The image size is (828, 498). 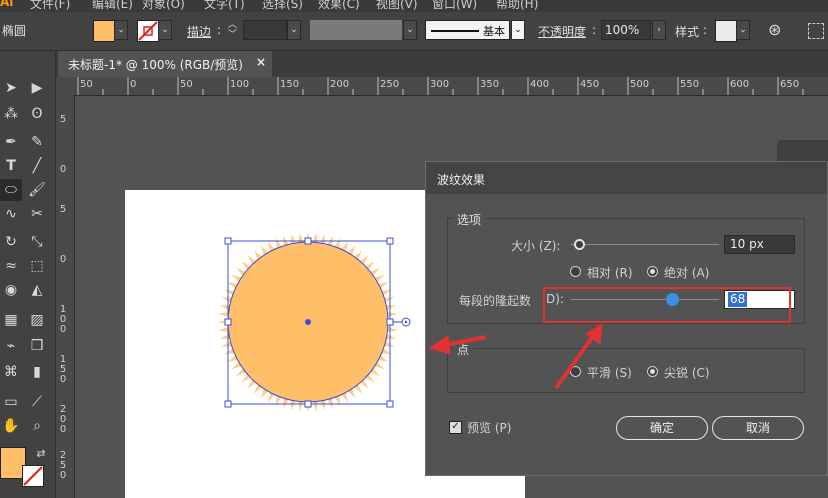 I want to click on ellipse-artwork, so click(x=315, y=322).